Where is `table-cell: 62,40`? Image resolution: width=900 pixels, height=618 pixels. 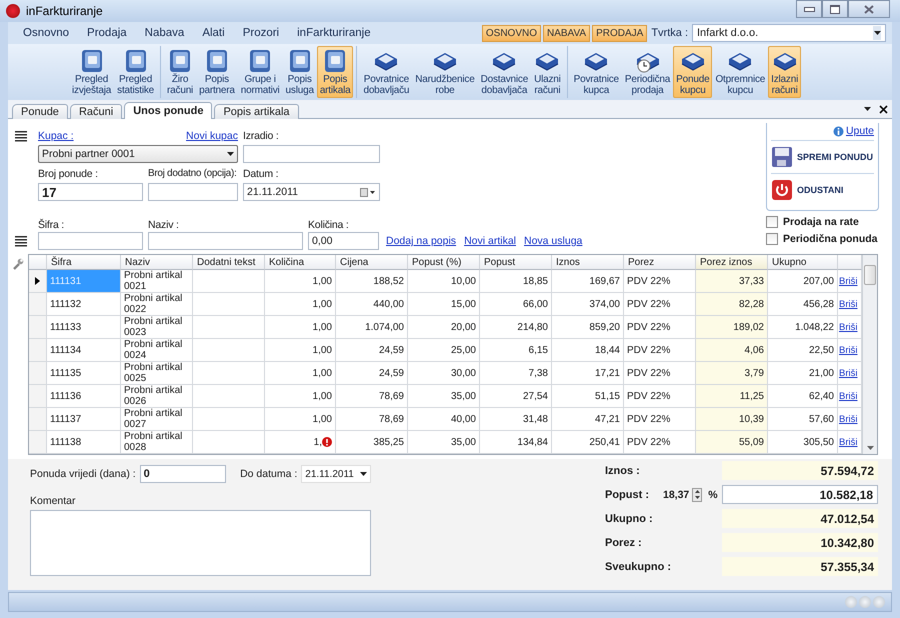 table-cell: 62,40 is located at coordinates (803, 396).